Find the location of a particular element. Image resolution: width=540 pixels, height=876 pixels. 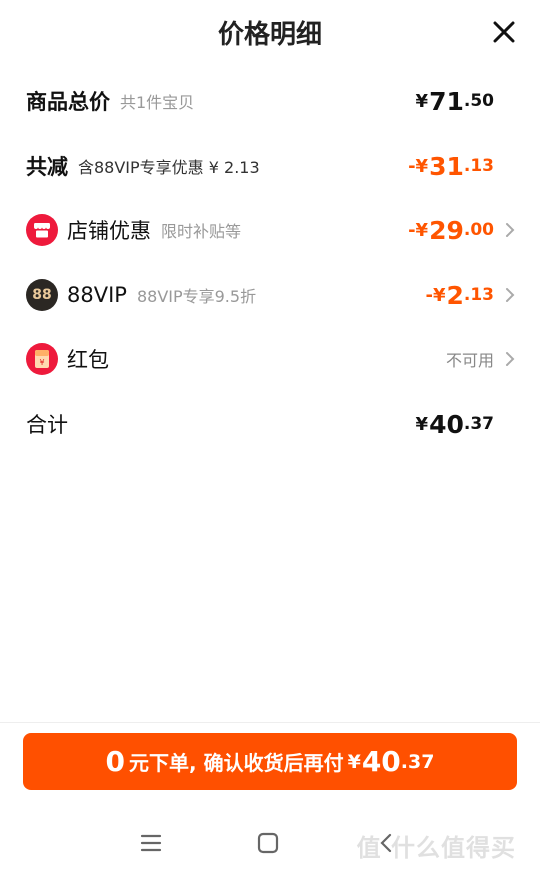

header: 价格明细 is located at coordinates (270, 32).